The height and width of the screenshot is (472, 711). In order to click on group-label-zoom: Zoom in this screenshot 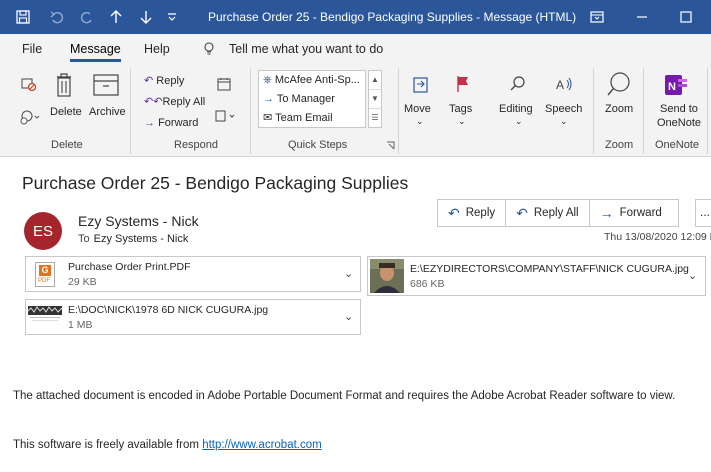, I will do `click(619, 145)`.